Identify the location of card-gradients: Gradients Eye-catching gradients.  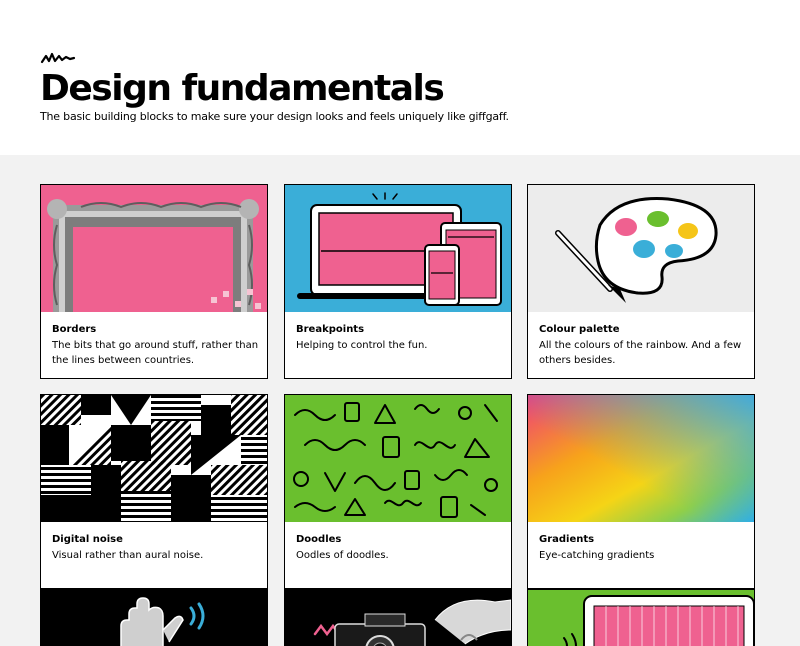
(641, 491).